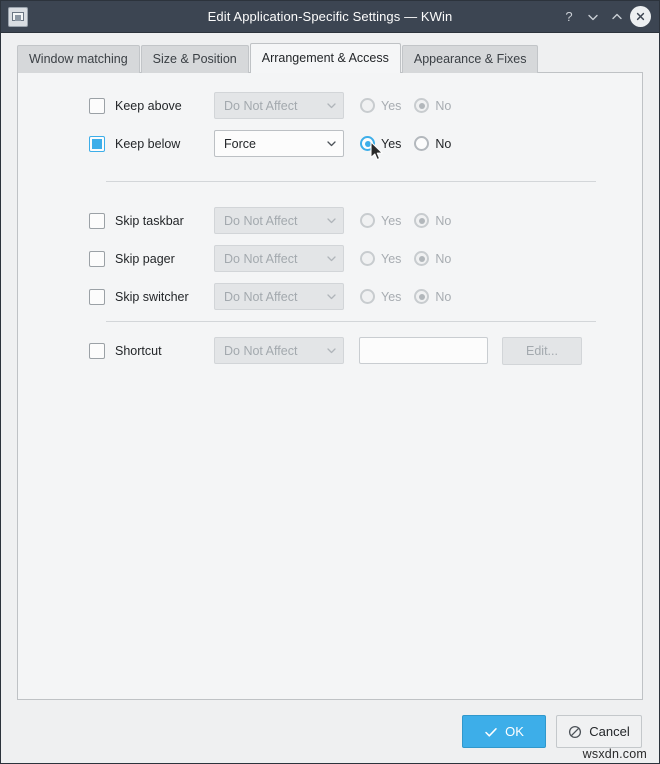  Describe the element at coordinates (380, 143) in the screenshot. I see `keep-below-radio-yes: Yes` at that location.